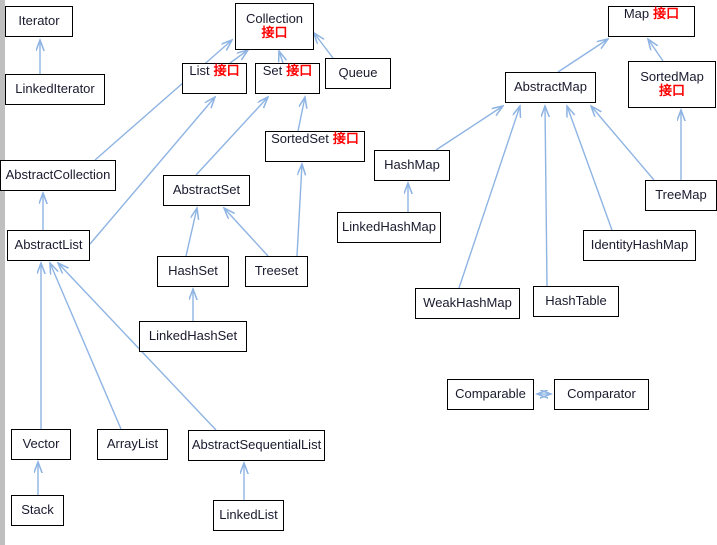  I want to click on class-name-label: Map, so click(636, 13).